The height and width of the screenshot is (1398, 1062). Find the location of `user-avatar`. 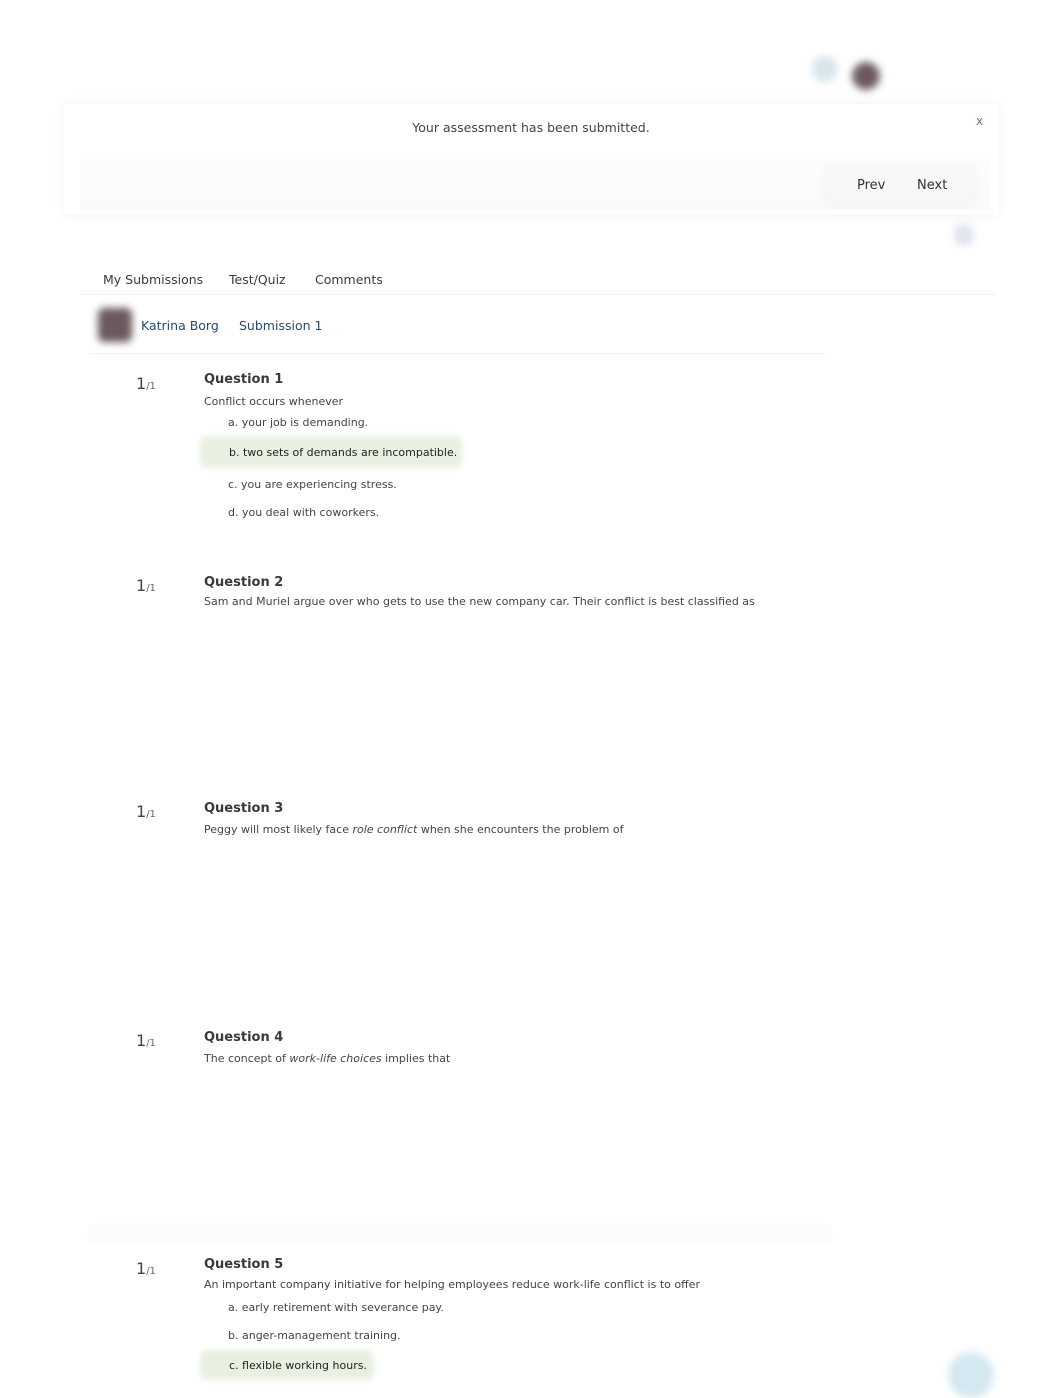

user-avatar is located at coordinates (866, 76).